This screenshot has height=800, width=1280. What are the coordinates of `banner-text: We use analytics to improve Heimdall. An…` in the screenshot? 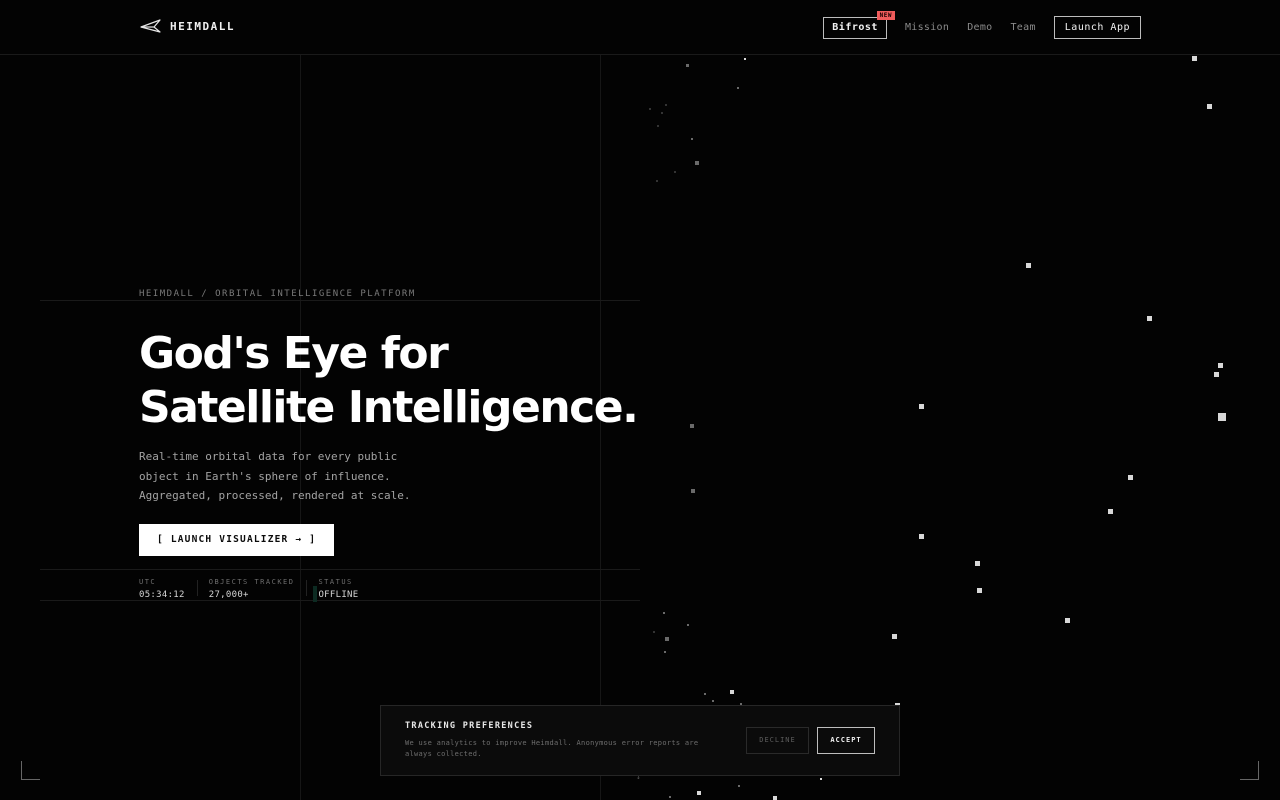 It's located at (552, 748).